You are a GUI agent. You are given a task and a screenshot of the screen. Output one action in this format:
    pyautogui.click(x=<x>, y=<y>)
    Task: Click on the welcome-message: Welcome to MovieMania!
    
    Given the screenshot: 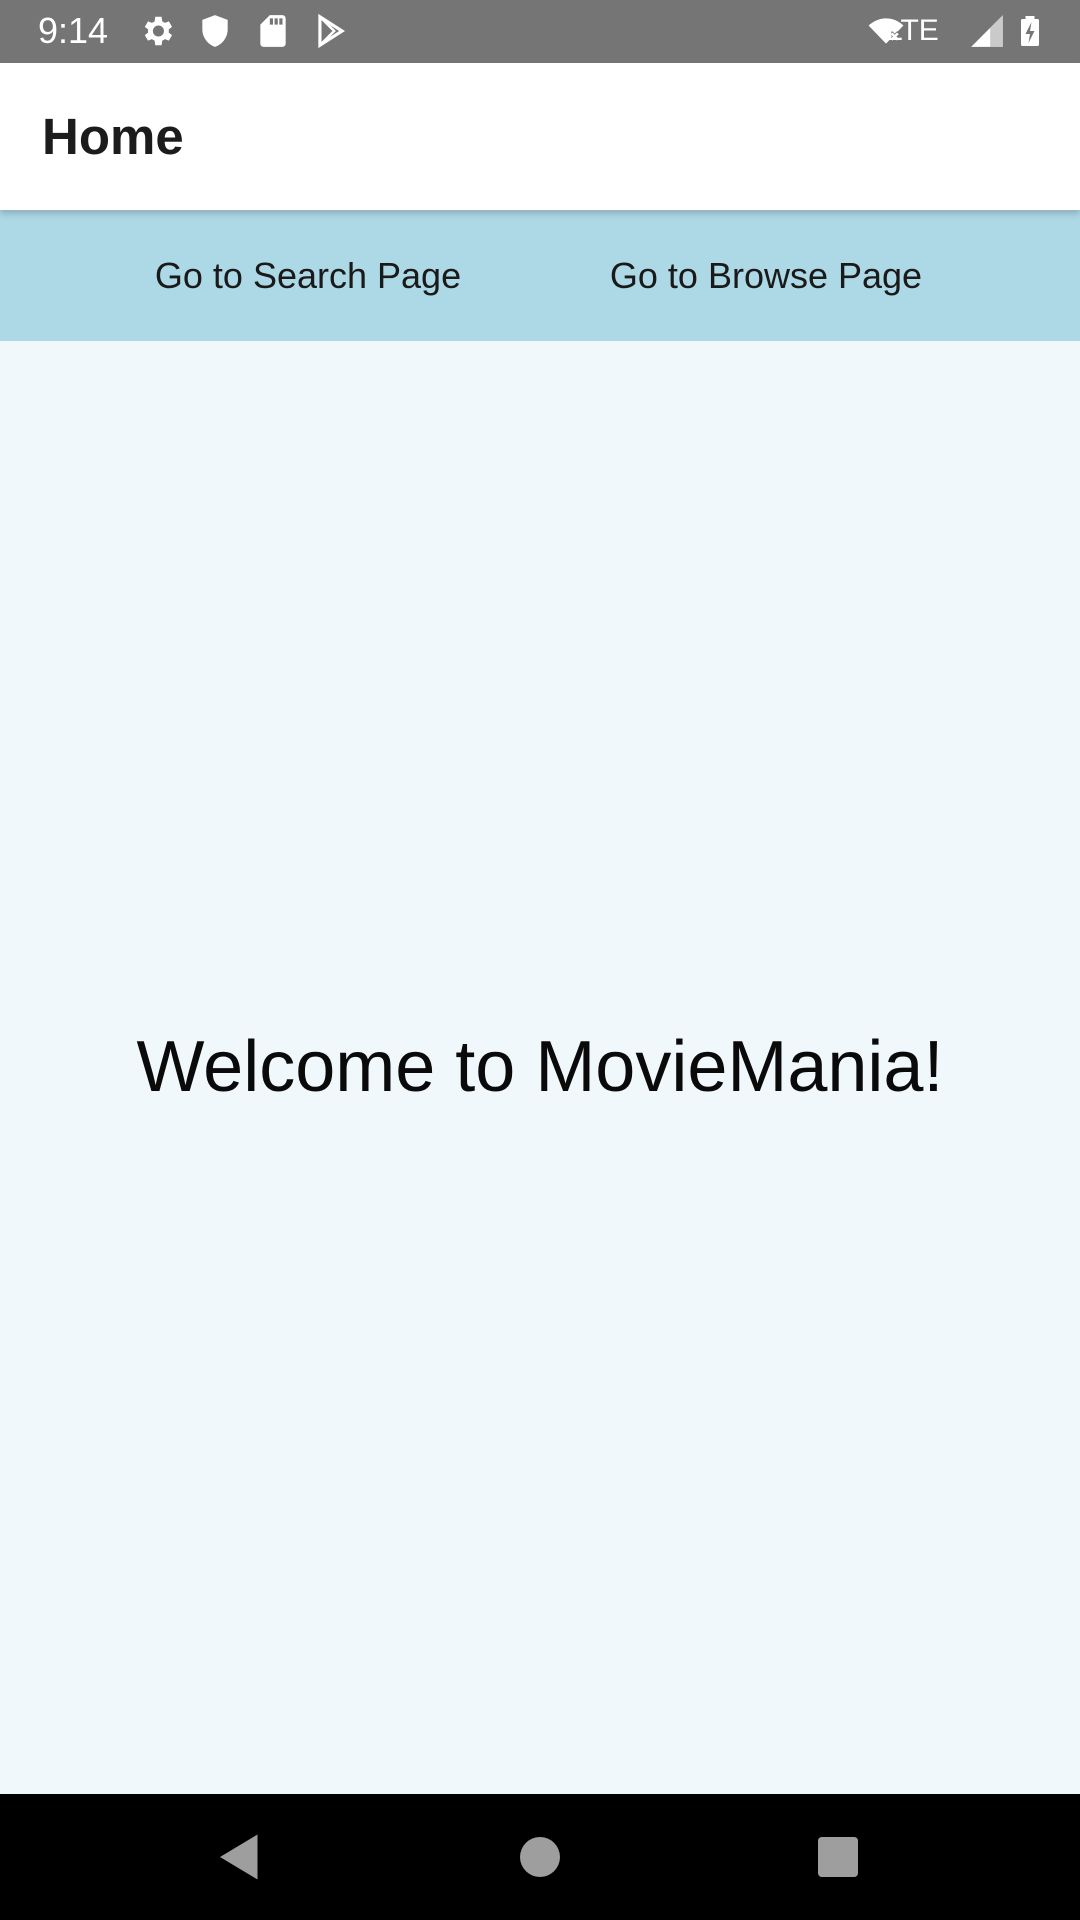 What is the action you would take?
    pyautogui.click(x=540, y=1067)
    